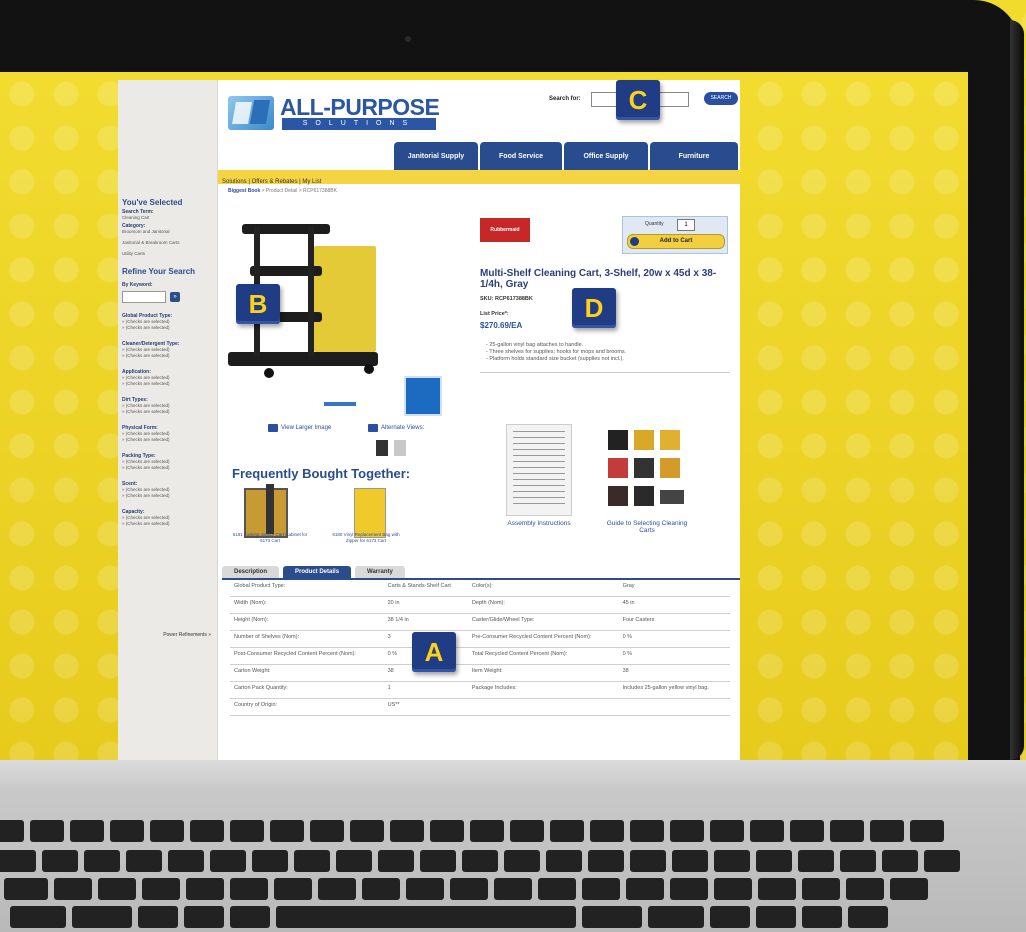  Describe the element at coordinates (425, 707) in the screenshot. I see `spec-value: US**` at that location.